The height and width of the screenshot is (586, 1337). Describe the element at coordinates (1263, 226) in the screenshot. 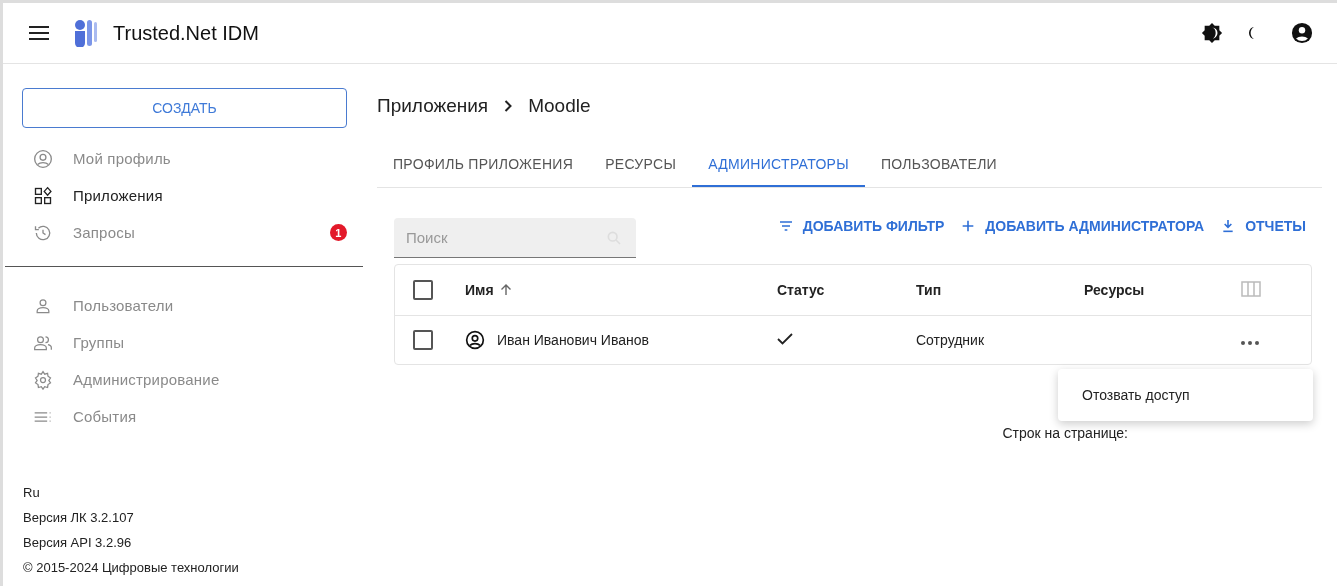

I see `action-button: ОТЧЕТЫ` at that location.